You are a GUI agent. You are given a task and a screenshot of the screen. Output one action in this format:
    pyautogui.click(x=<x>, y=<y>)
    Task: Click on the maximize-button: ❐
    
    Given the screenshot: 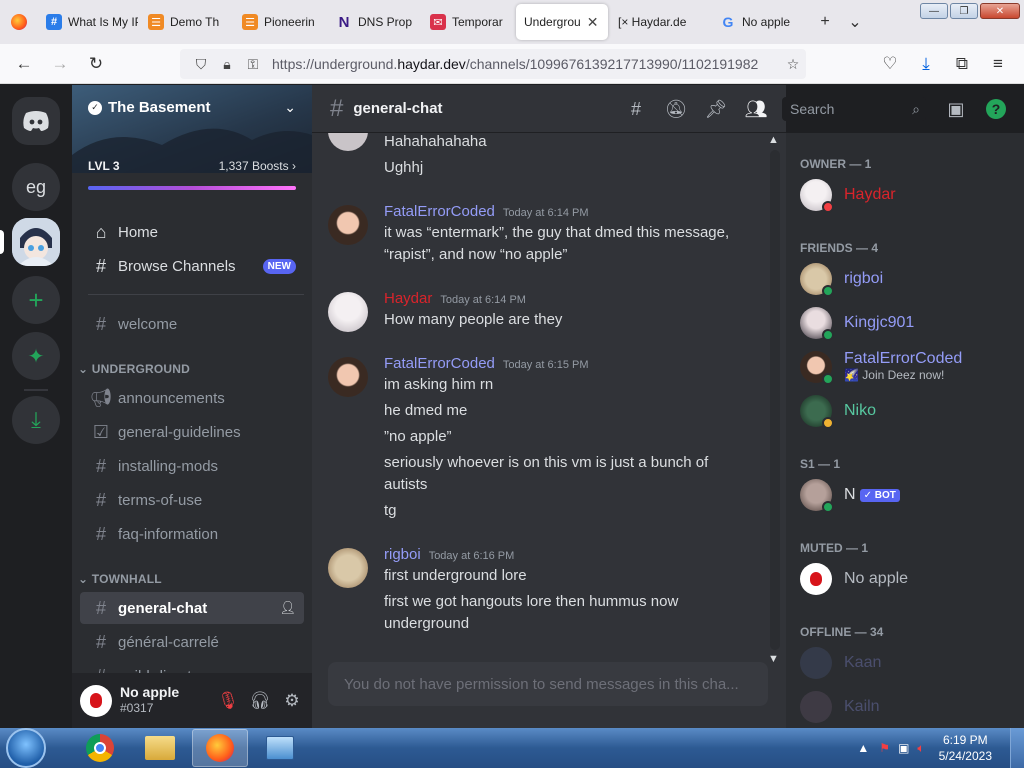 What is the action you would take?
    pyautogui.click(x=964, y=11)
    